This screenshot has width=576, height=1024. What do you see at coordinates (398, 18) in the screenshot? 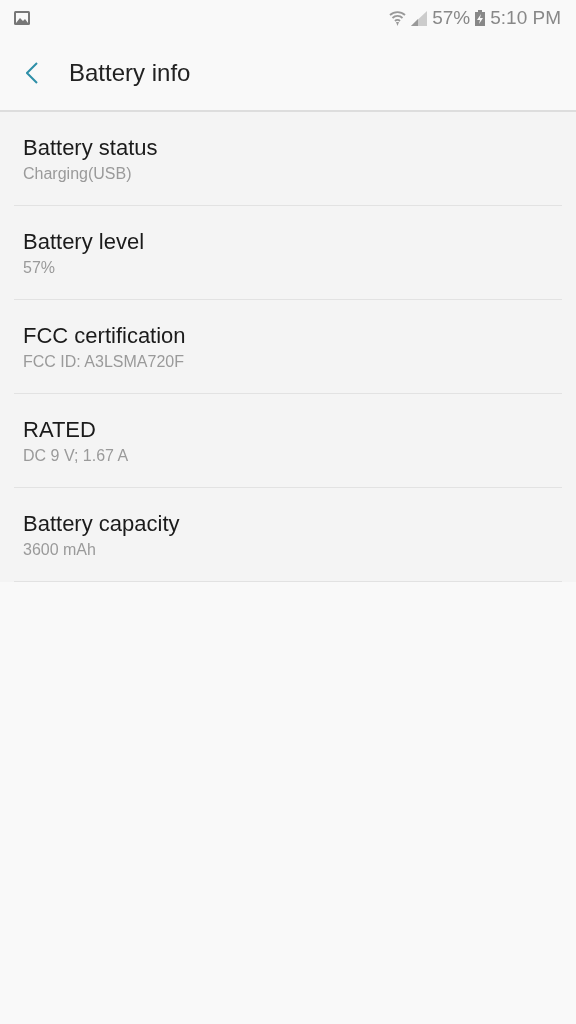
I see `wifi-icon` at bounding box center [398, 18].